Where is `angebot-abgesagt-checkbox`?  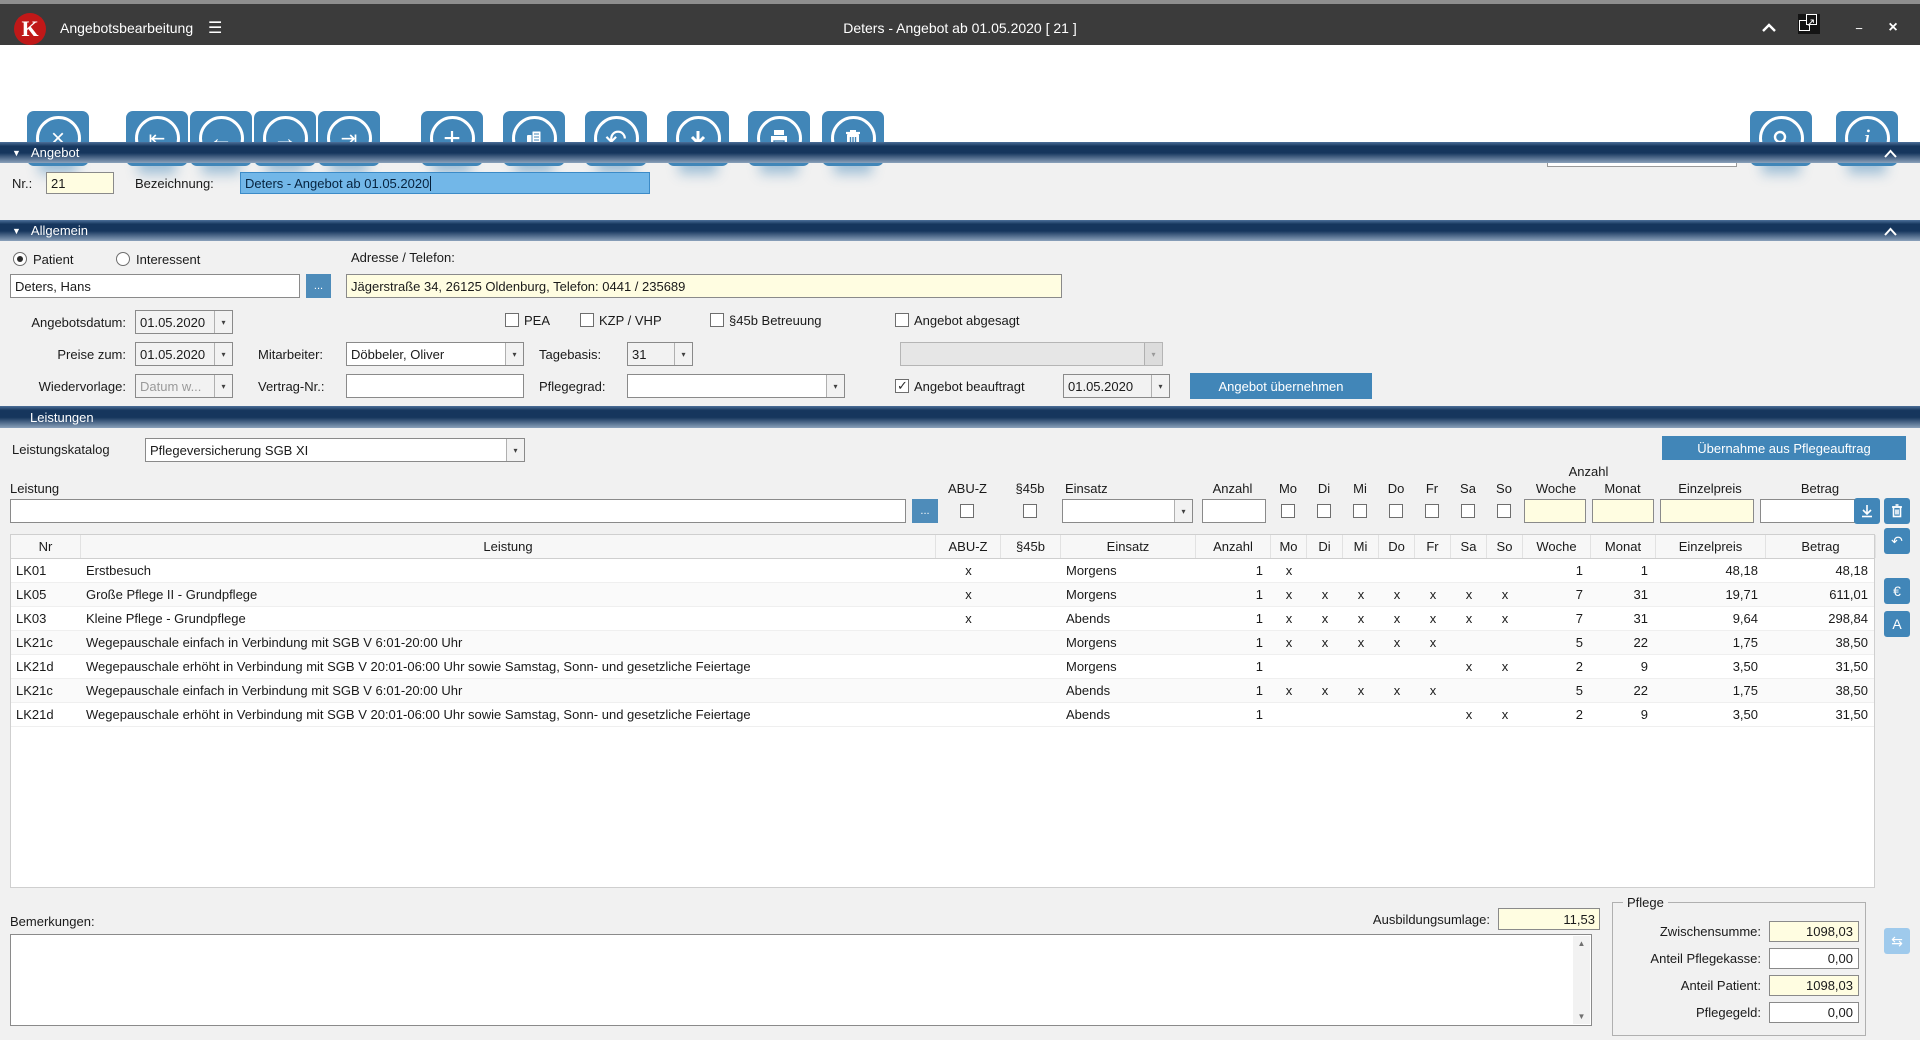
angebot-abgesagt-checkbox is located at coordinates (902, 320).